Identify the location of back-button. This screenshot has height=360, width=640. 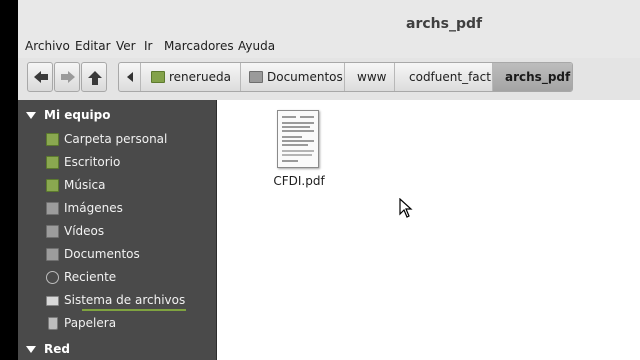
(40, 77).